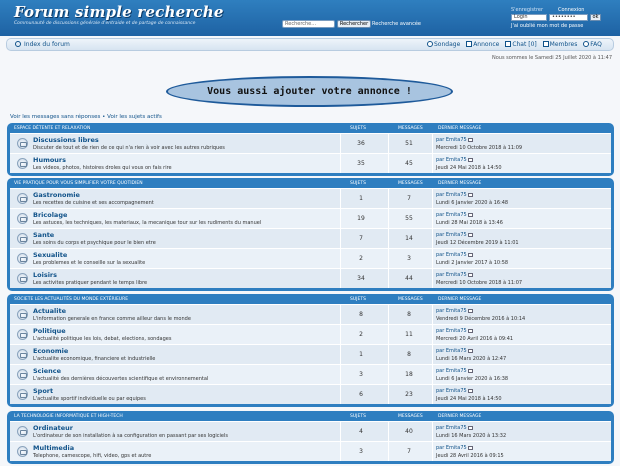  I want to click on forum-title-link: Ordinateur, so click(53, 428).